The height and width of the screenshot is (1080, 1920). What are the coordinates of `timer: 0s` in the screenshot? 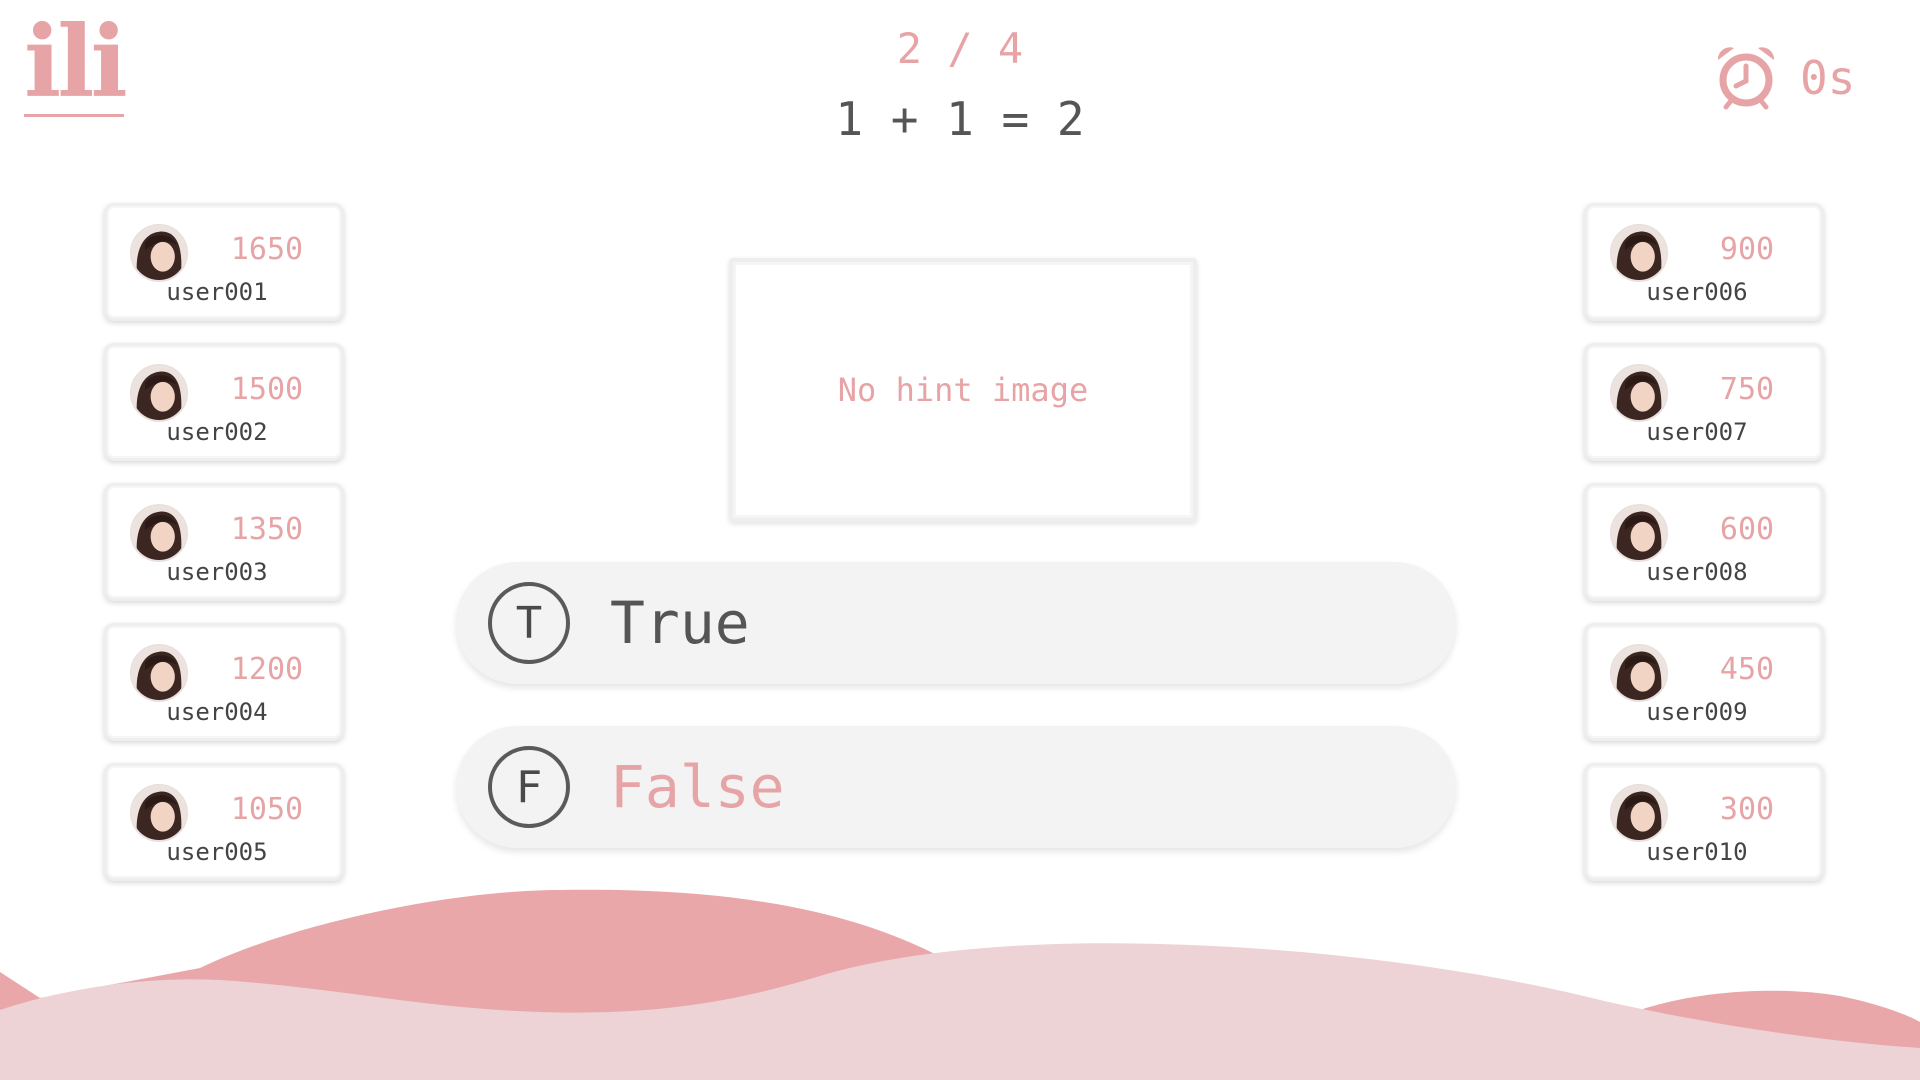 It's located at (1783, 78).